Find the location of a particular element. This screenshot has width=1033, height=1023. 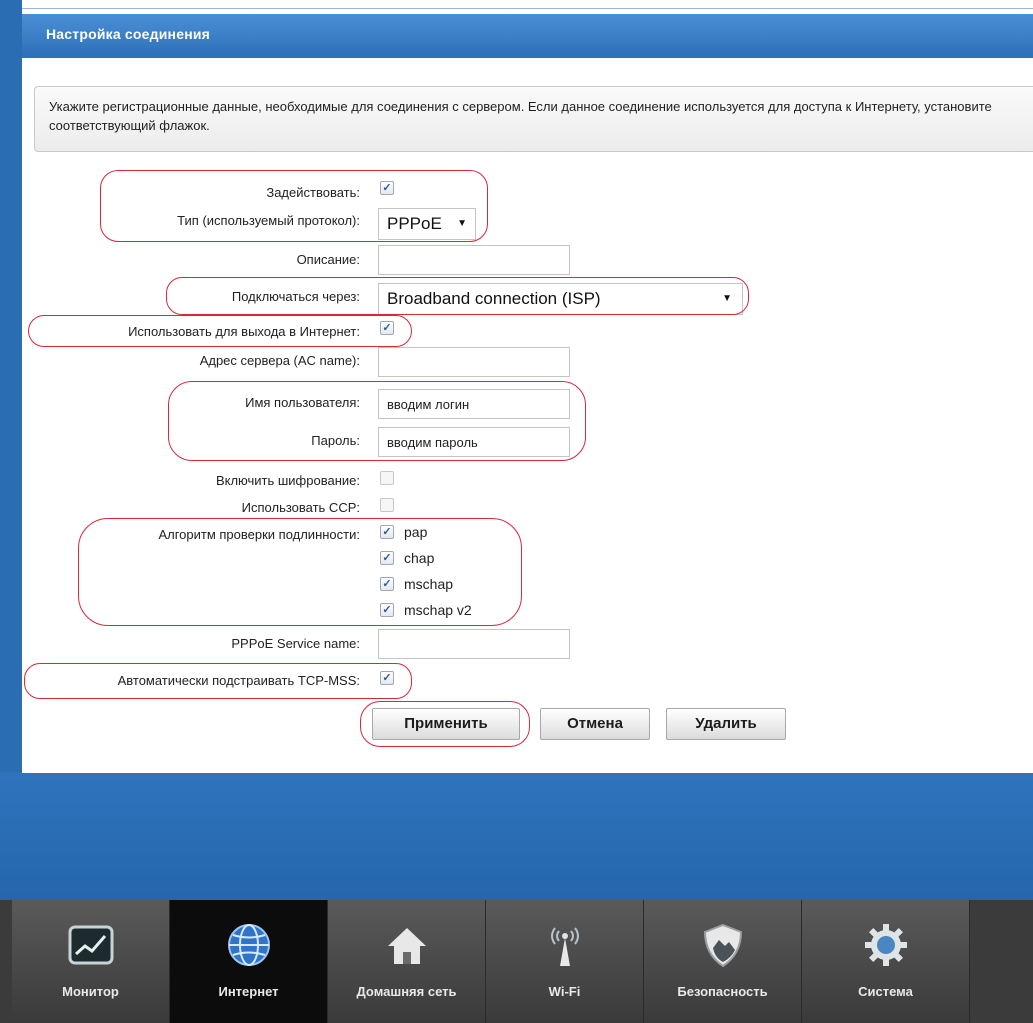

nav-label-monitor: Монитор is located at coordinates (90, 991).